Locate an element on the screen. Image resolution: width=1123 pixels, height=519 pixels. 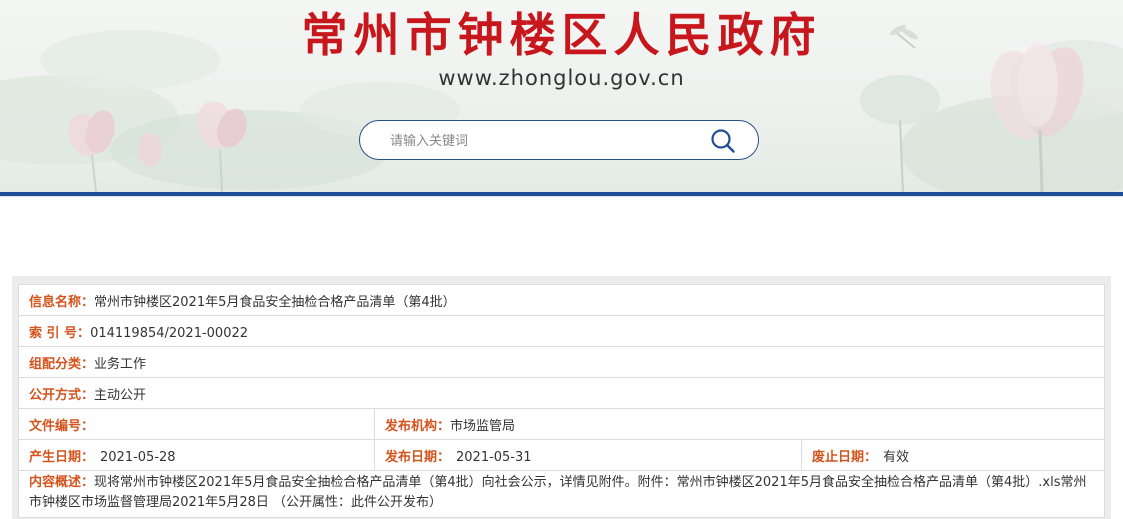
info-label: 废止日期： is located at coordinates (845, 457).